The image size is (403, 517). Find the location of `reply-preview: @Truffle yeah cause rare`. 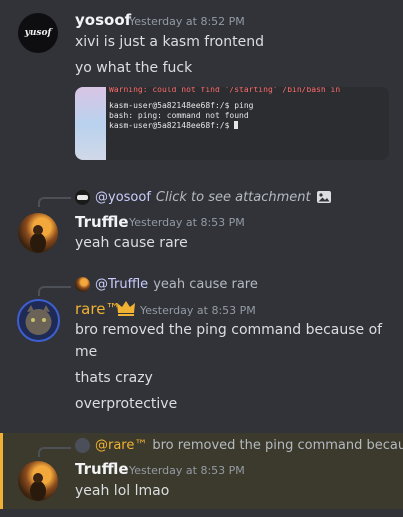

reply-preview: @Truffle yeah cause rare is located at coordinates (166, 284).